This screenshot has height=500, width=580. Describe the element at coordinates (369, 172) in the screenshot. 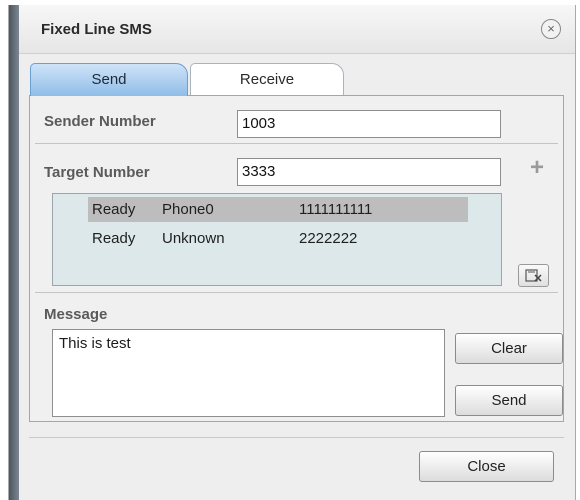

I see `target-number-input: 3333` at that location.